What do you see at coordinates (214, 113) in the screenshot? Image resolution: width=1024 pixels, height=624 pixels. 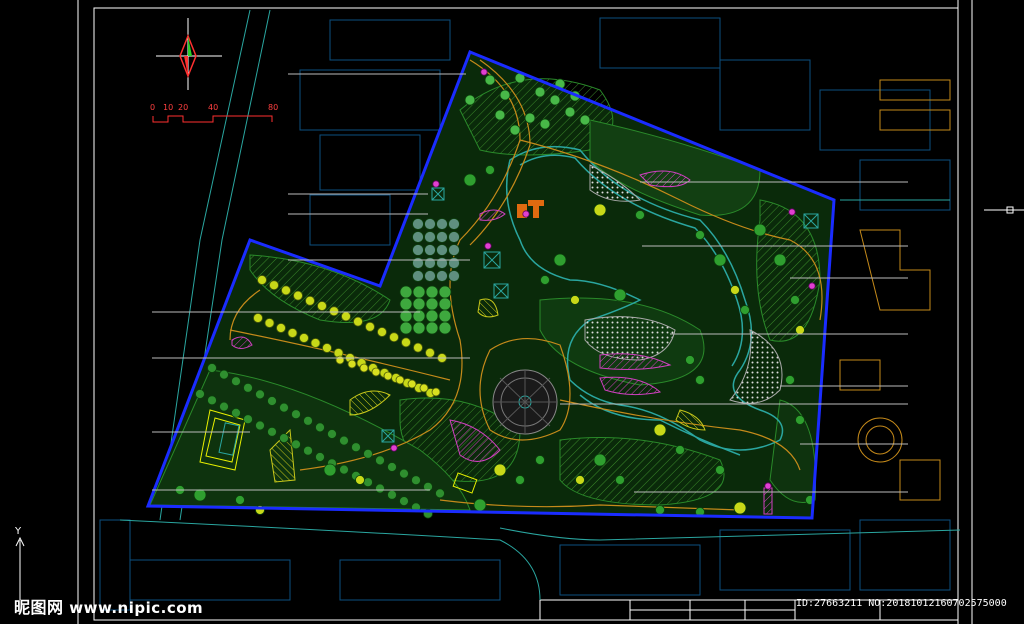 I see `scale-bar: 0 10 20 40 80` at bounding box center [214, 113].